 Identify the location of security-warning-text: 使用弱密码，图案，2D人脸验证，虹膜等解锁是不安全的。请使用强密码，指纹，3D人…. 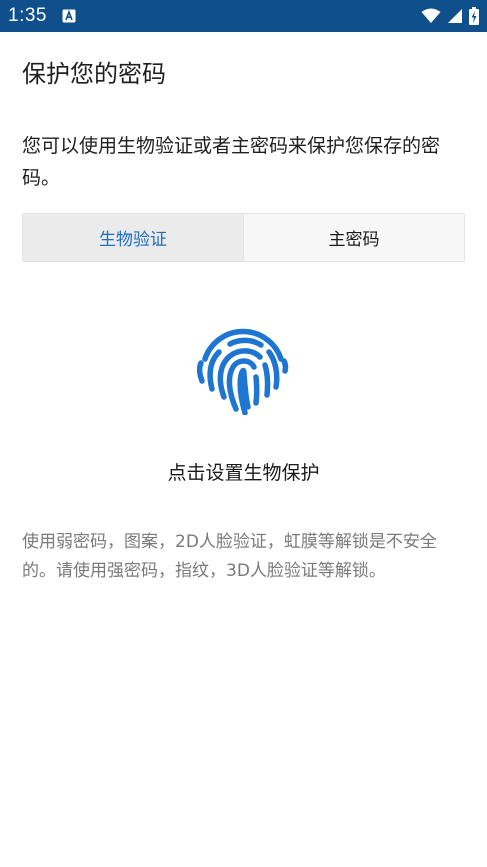
(229, 556).